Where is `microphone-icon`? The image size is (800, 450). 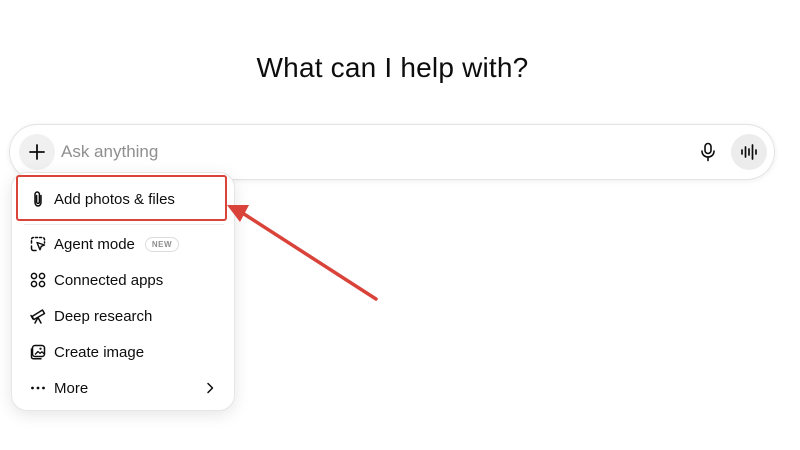
microphone-icon is located at coordinates (708, 152).